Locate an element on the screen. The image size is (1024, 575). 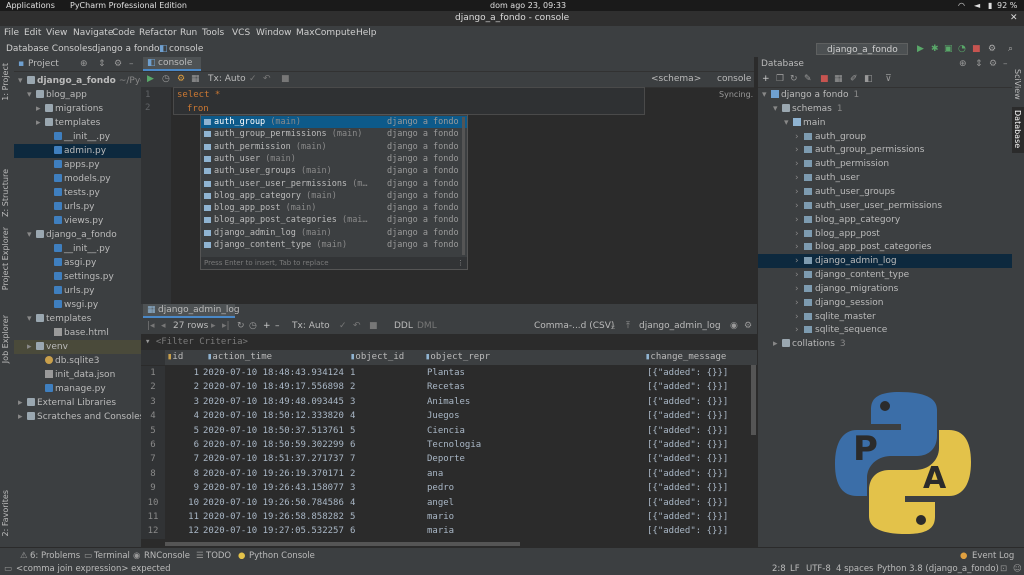
breadcrumb-django-a-fondo: django a fondo is located at coordinates (126, 49).